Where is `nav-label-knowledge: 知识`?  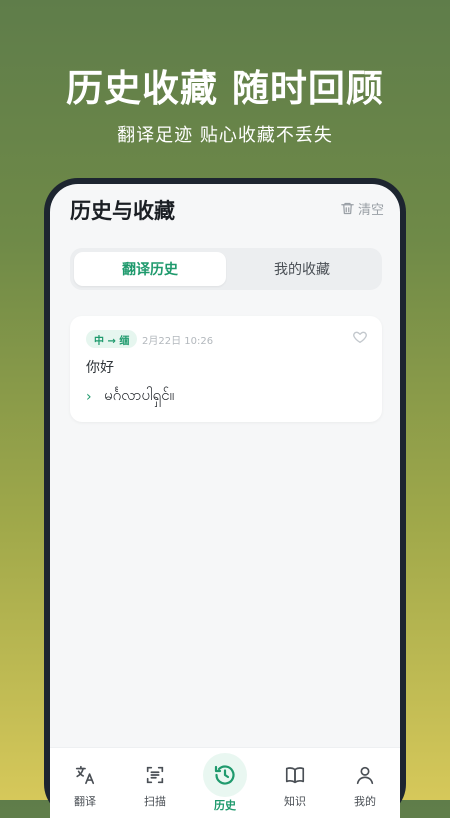 nav-label-knowledge: 知识 is located at coordinates (295, 801).